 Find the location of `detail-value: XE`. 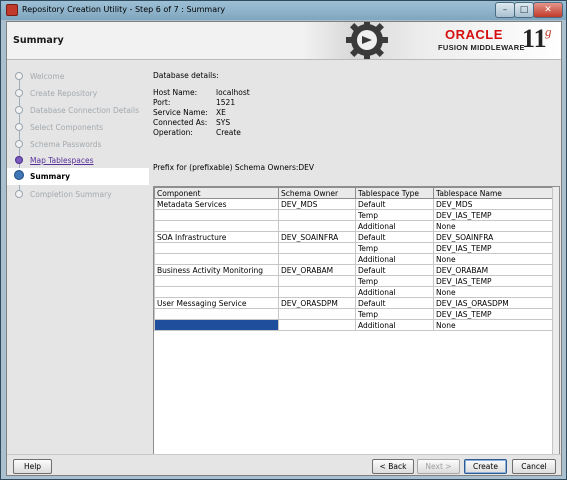

detail-value: XE is located at coordinates (221, 112).